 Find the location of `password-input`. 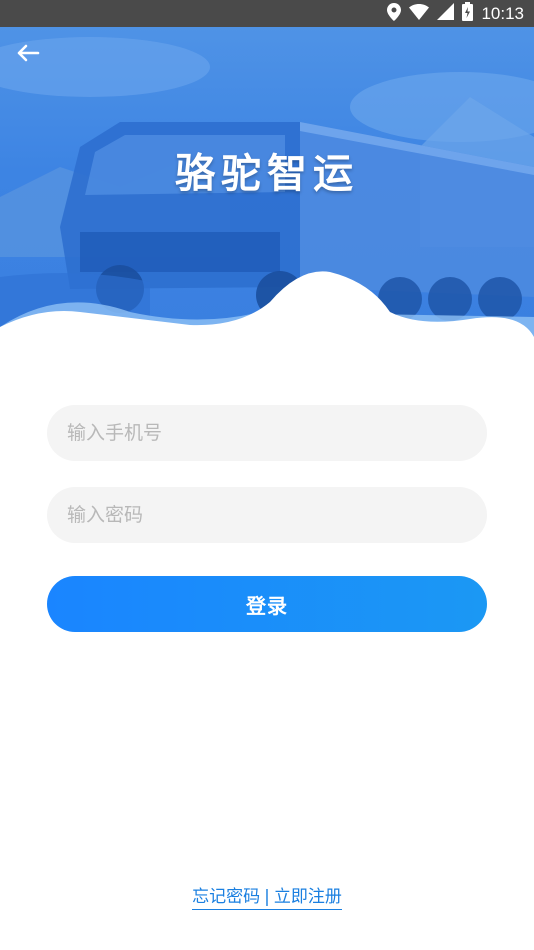

password-input is located at coordinates (267, 515).